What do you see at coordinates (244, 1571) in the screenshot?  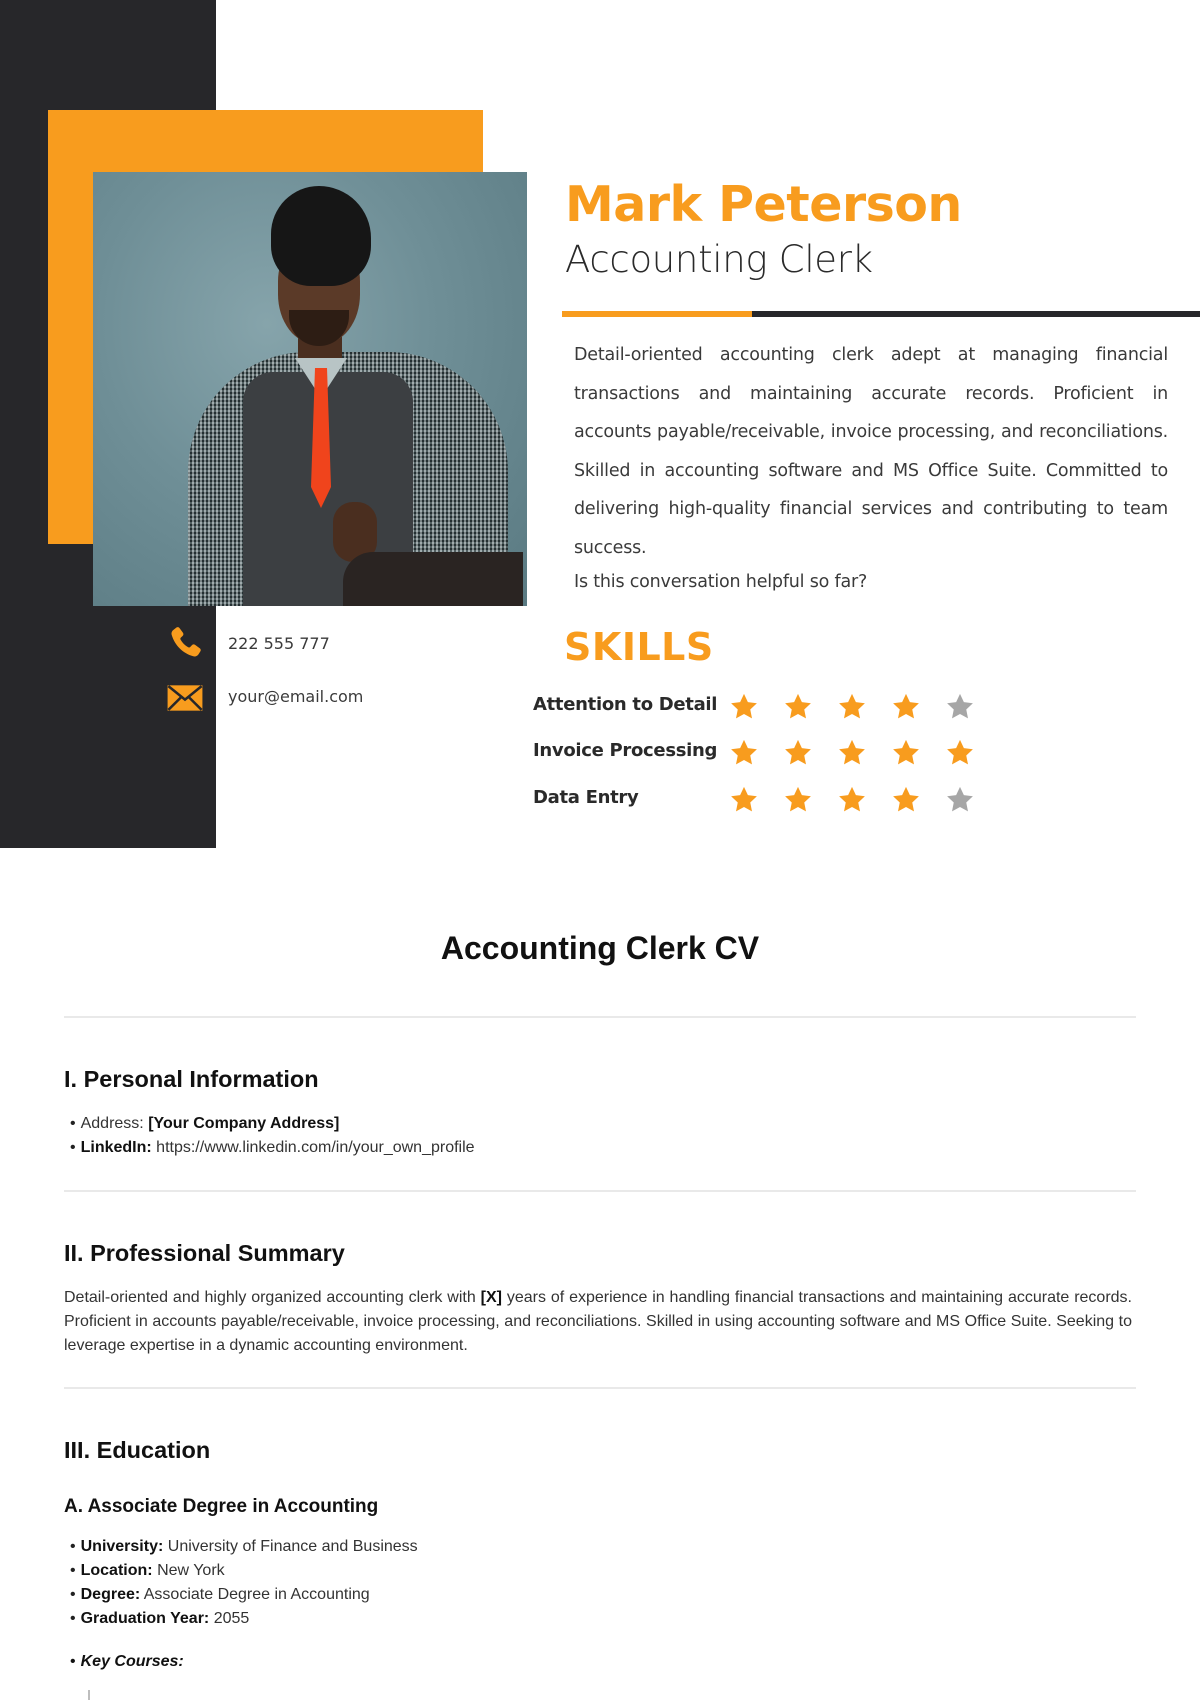 I see `list-item-location: Location: New York` at bounding box center [244, 1571].